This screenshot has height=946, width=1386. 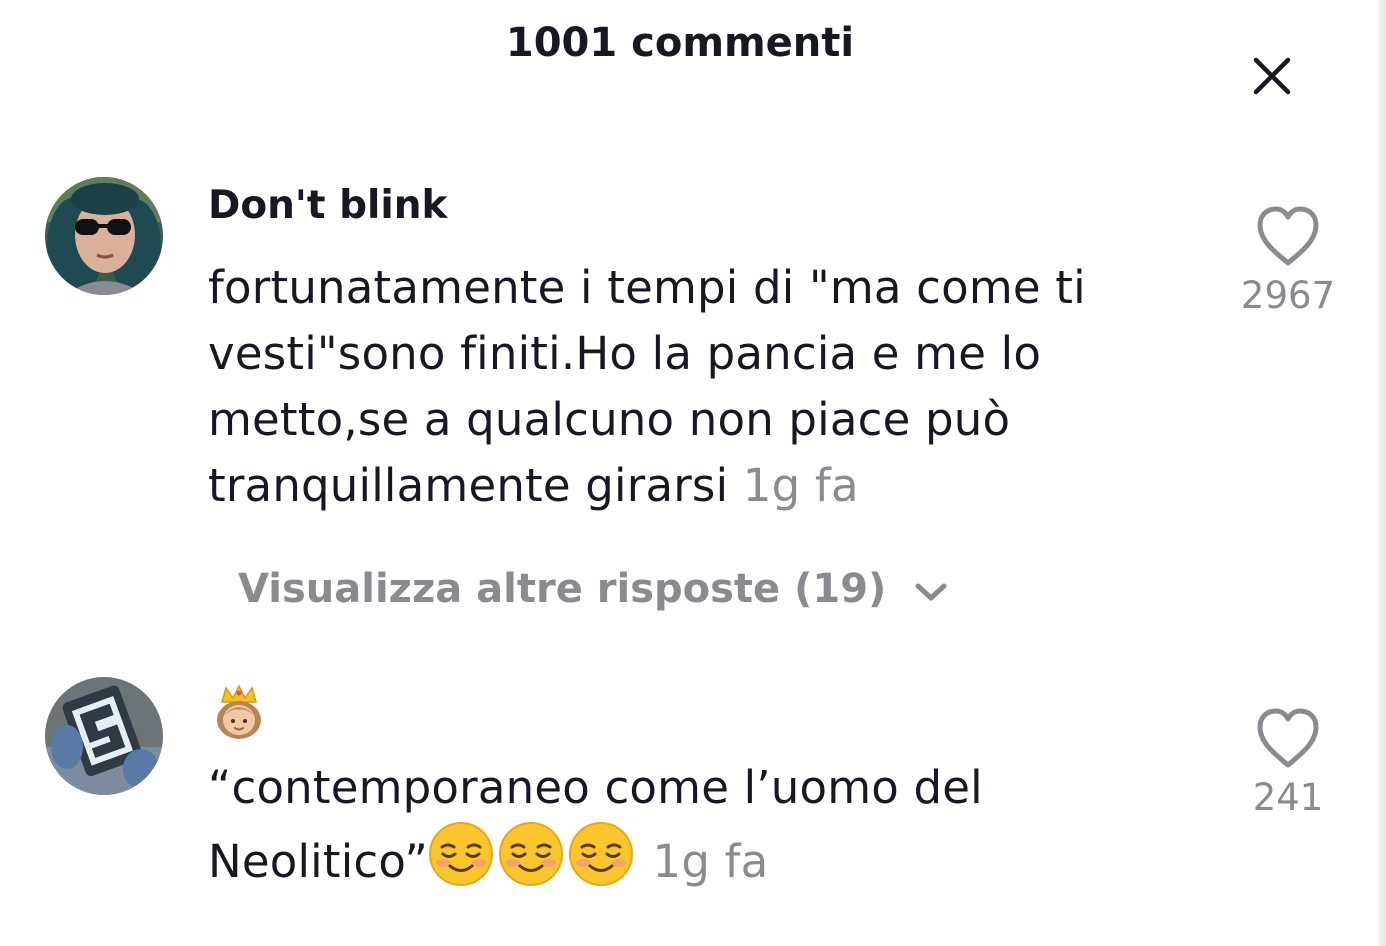 I want to click on view-replies-button: Visualizza altre risposte (19), so click(x=593, y=589).